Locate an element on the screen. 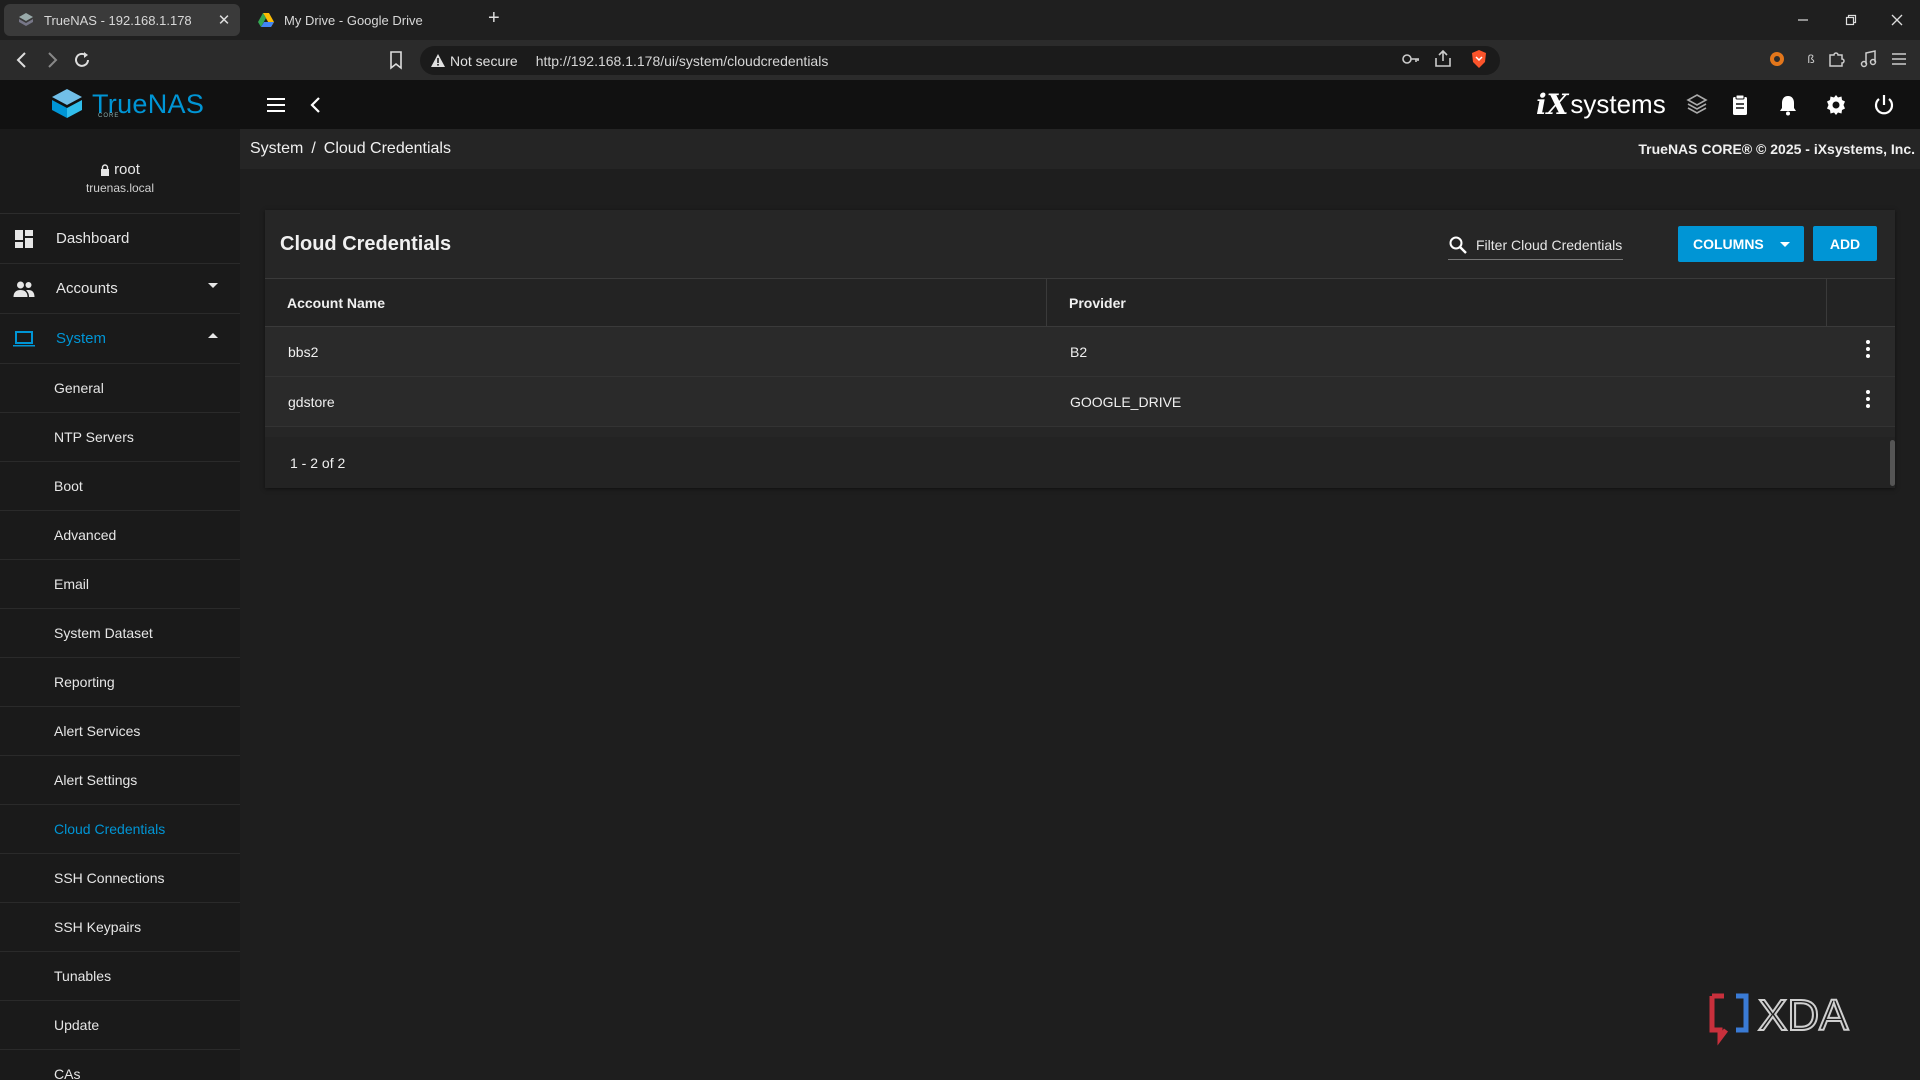 The width and height of the screenshot is (1920, 1080). search-icon is located at coordinates (1458, 245).